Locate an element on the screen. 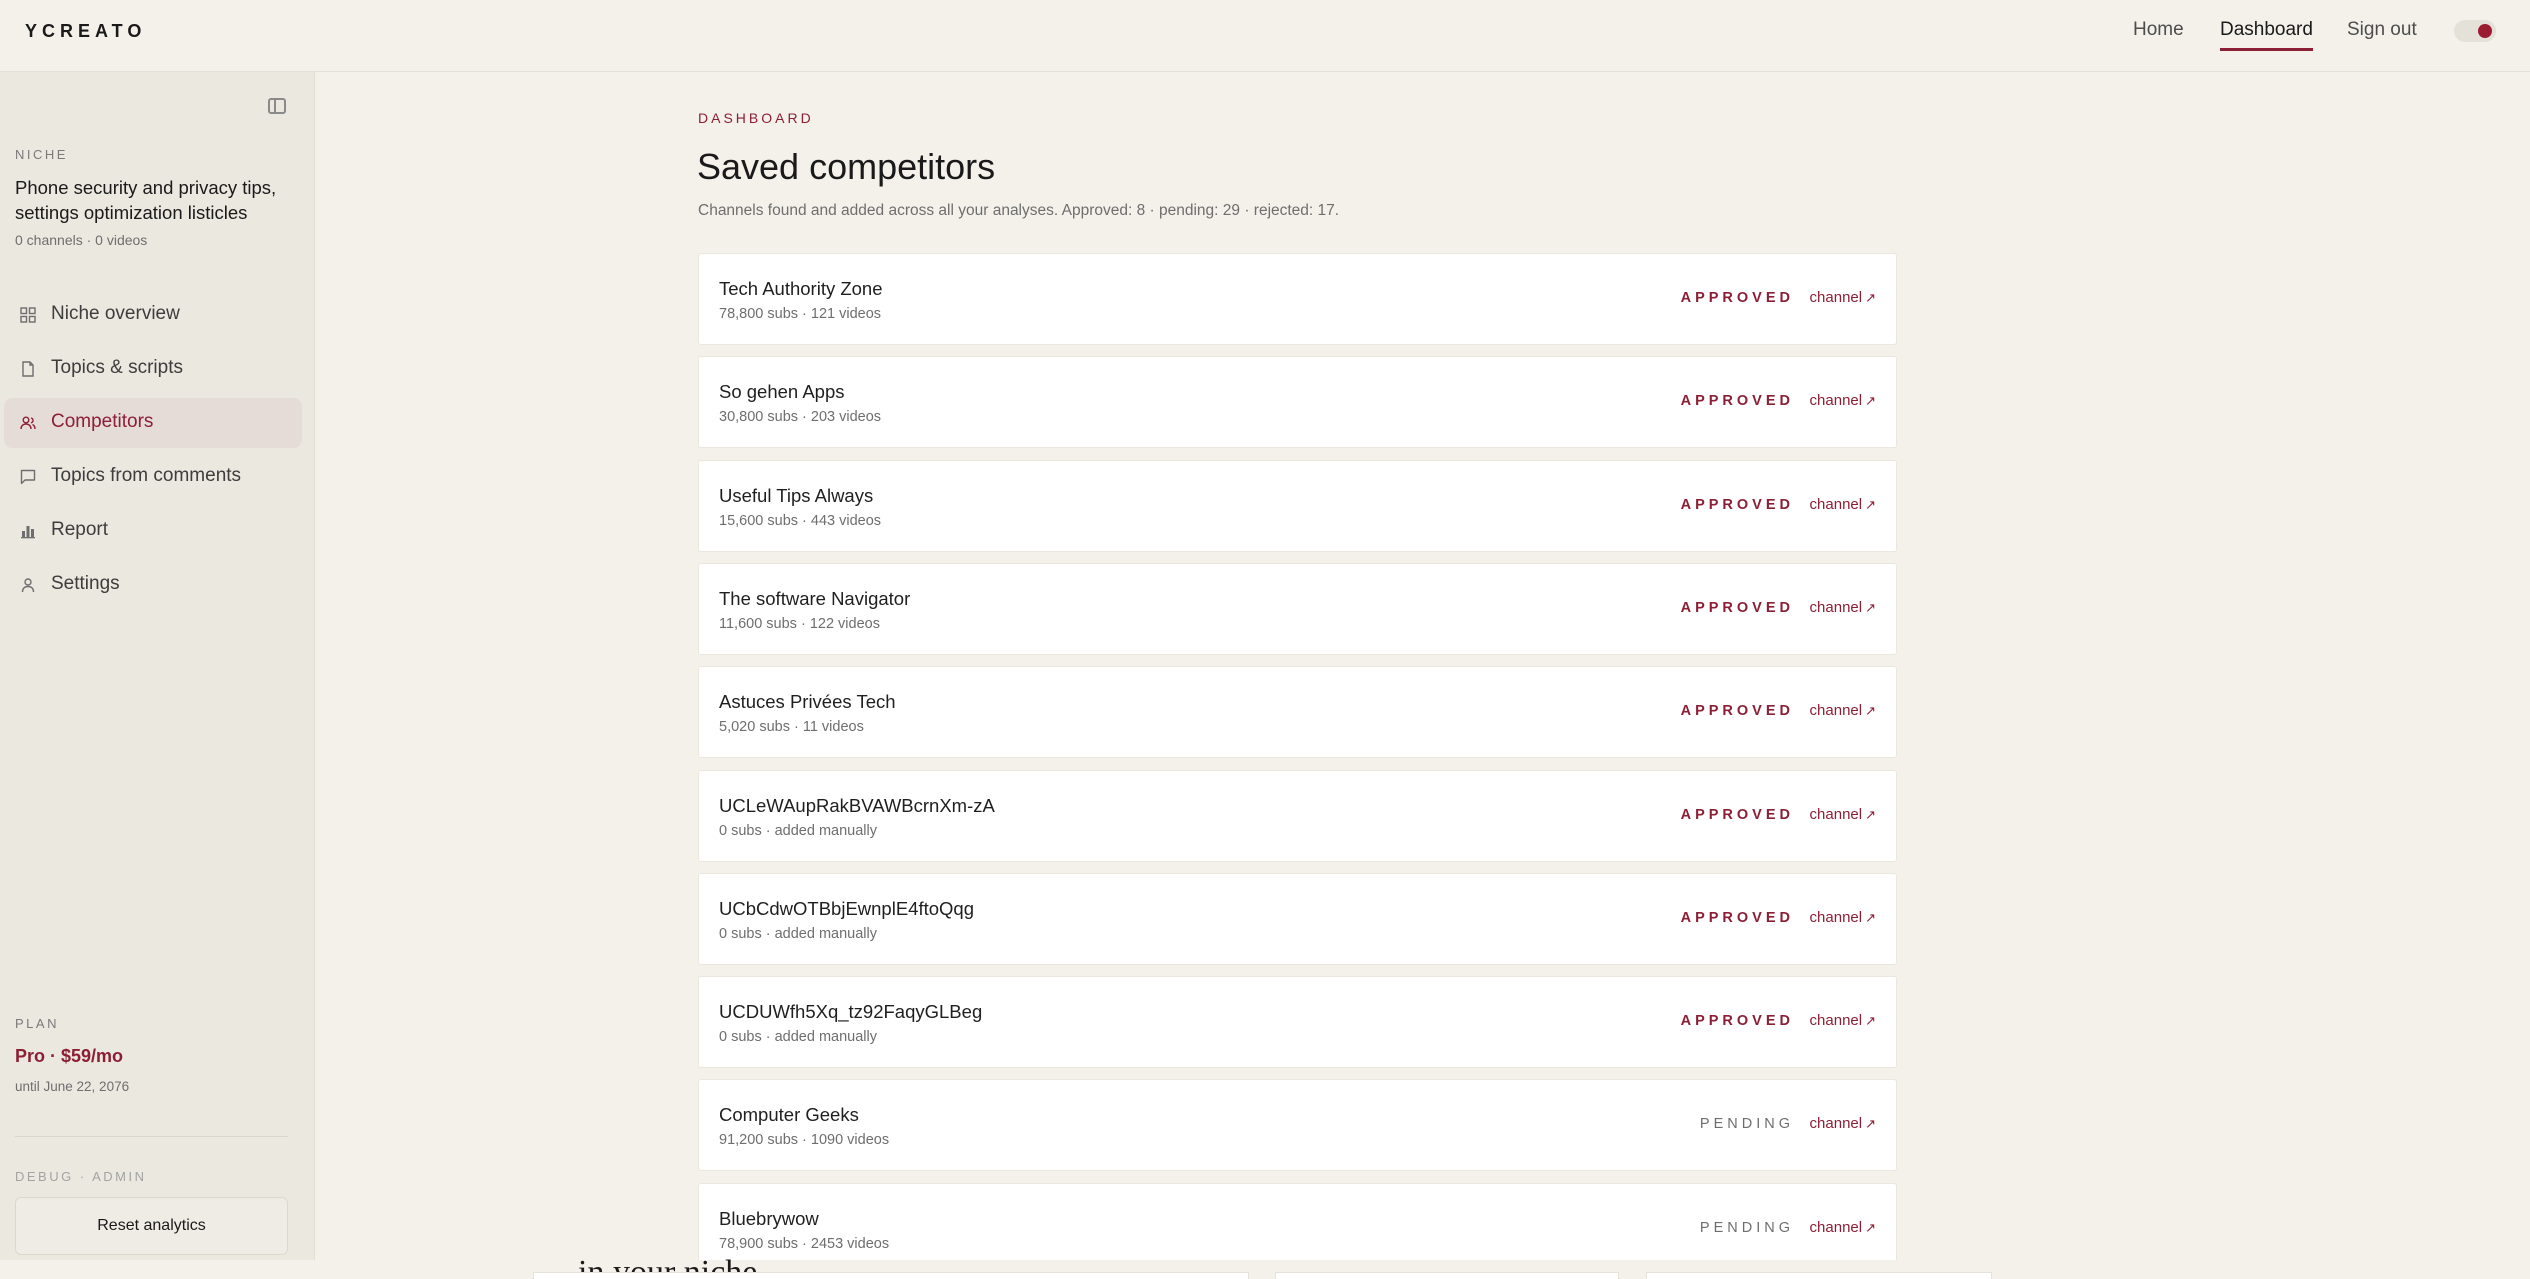  user-icon is located at coordinates (28, 585).